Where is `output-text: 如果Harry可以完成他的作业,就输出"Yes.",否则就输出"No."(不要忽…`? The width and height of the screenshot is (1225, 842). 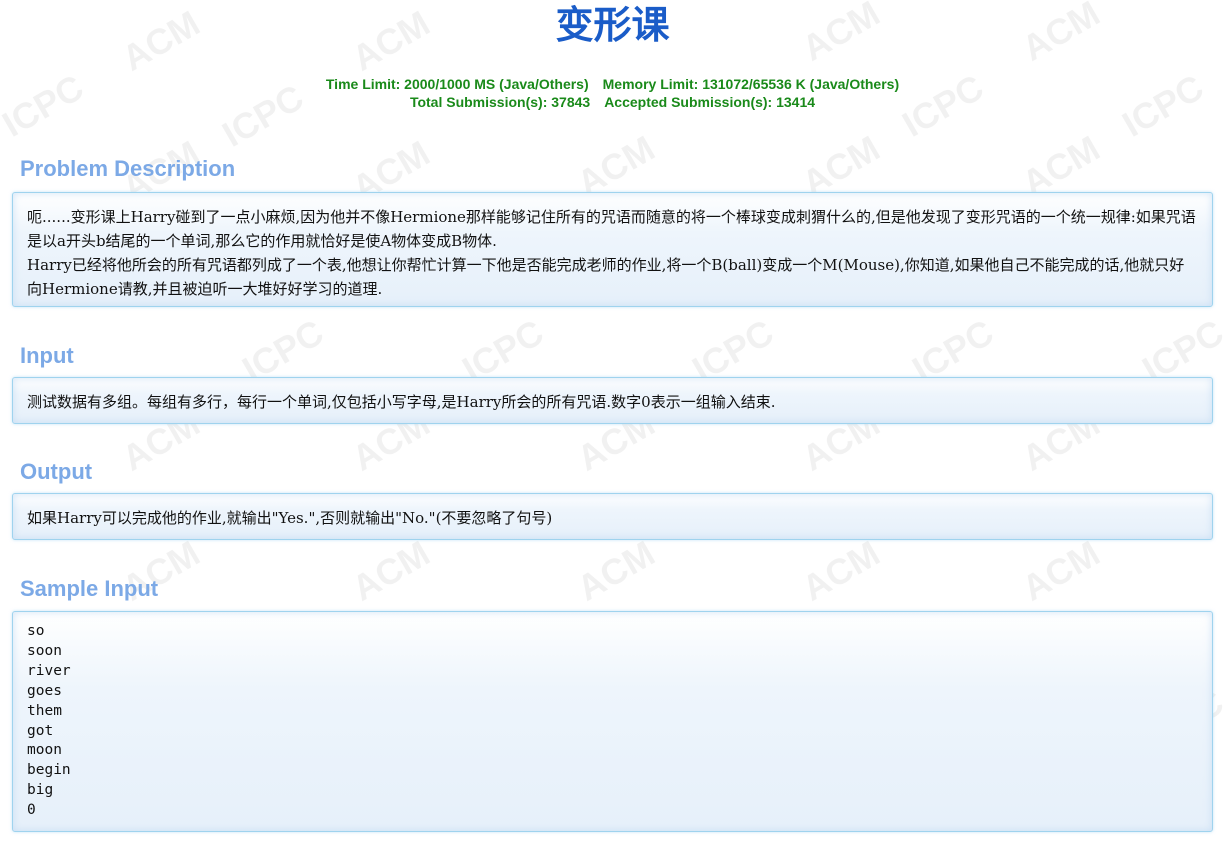 output-text: 如果Harry可以完成他的作业,就输出"Yes.",否则就输出"No."(不要忽… is located at coordinates (290, 518).